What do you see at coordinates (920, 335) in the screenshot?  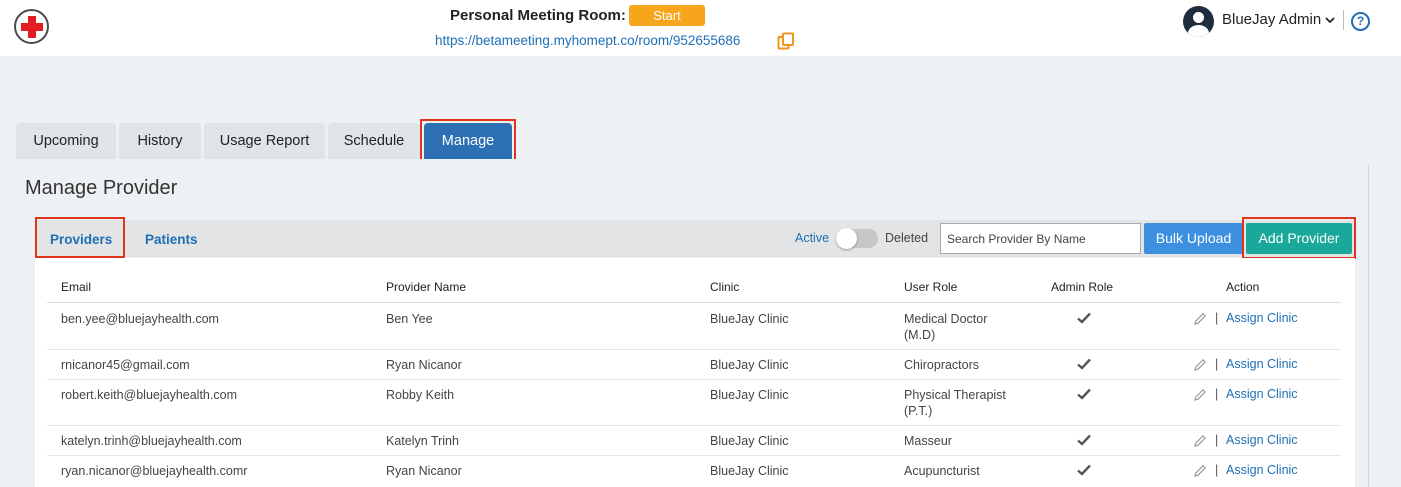 I see `cell-user-role-line2: (M.D)` at bounding box center [920, 335].